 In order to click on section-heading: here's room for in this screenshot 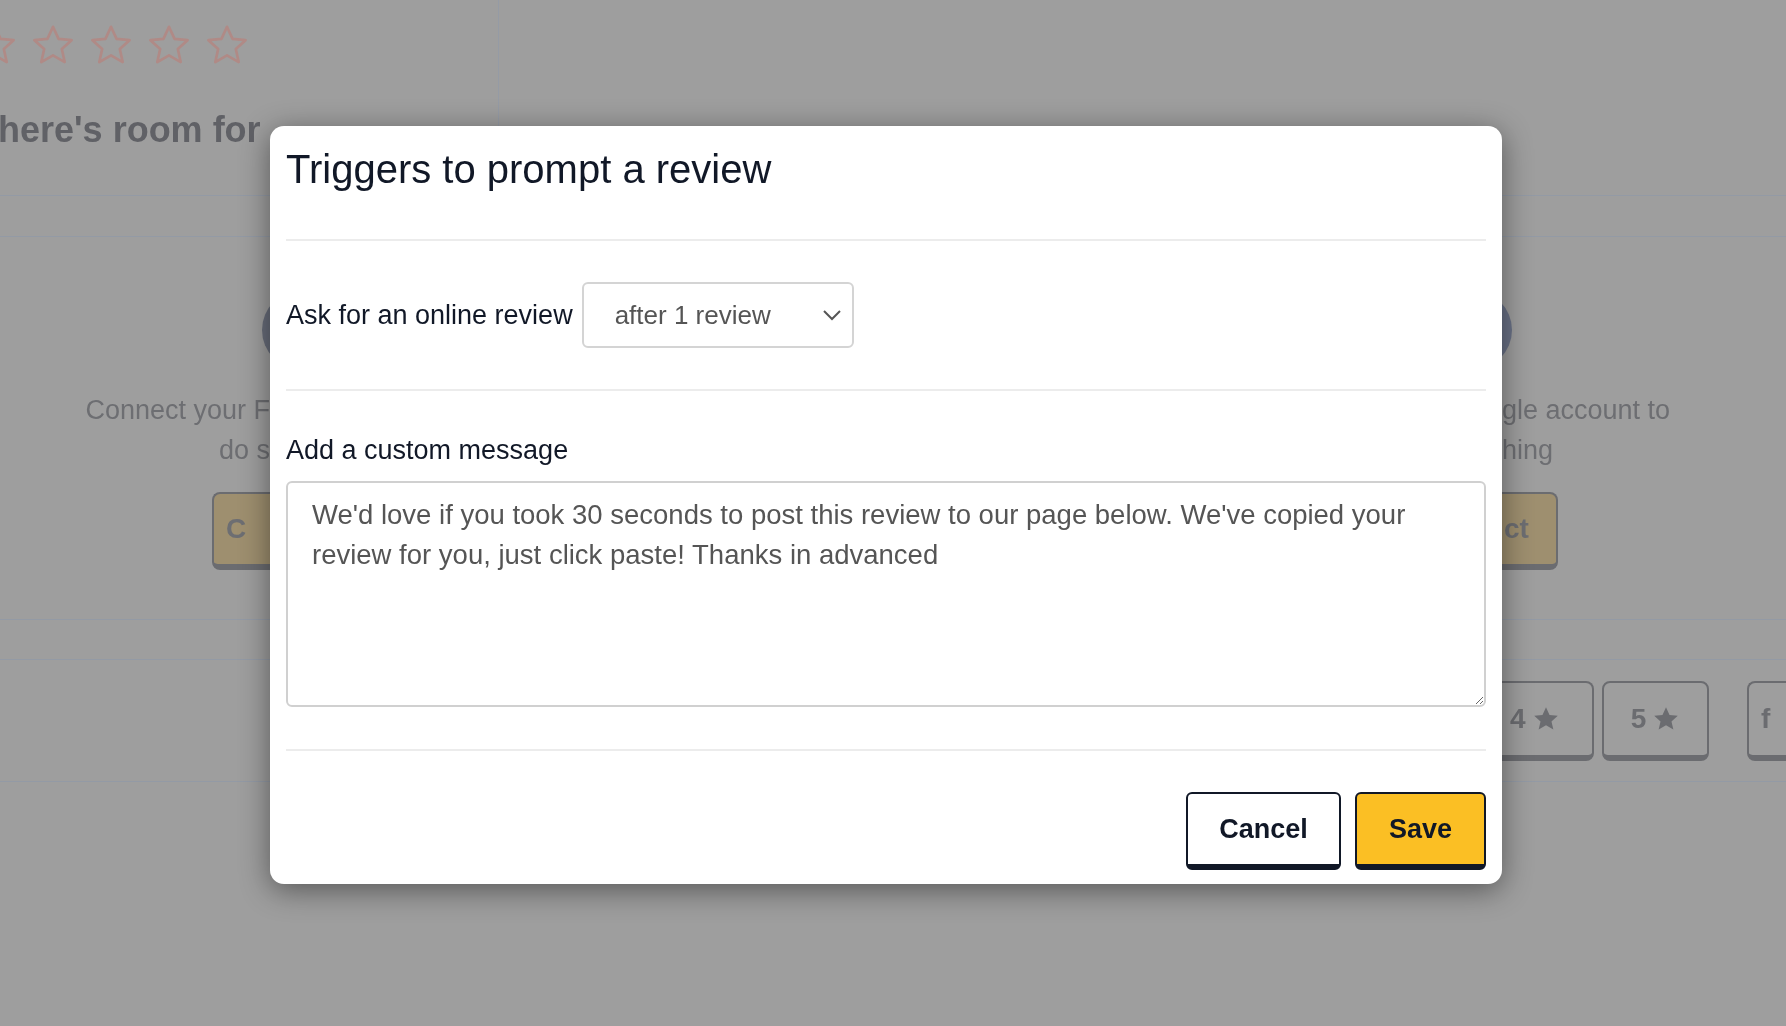, I will do `click(131, 130)`.